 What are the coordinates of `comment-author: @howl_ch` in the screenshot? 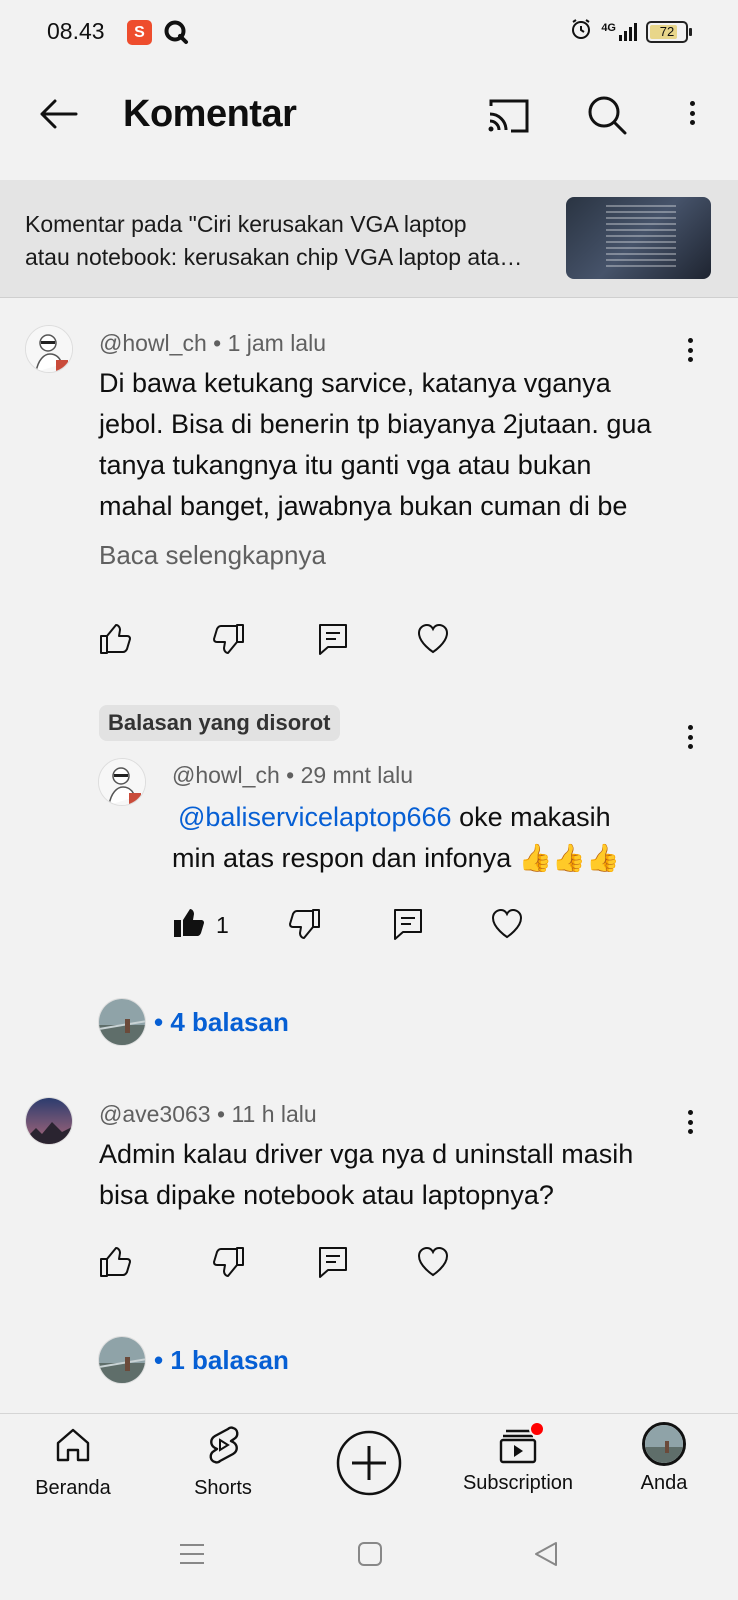 It's located at (153, 343).